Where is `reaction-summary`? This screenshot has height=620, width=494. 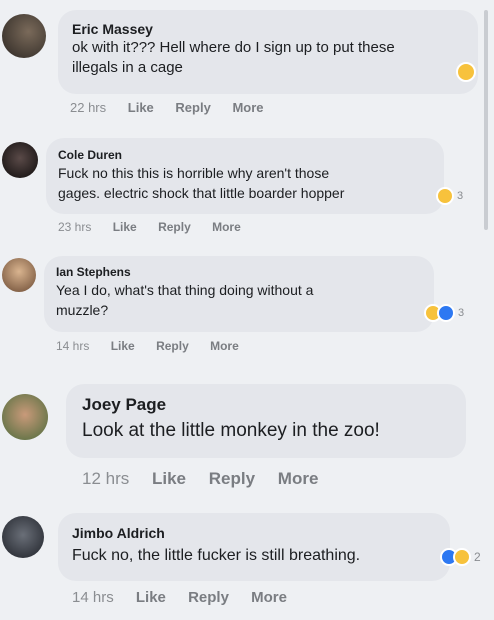
reaction-summary is located at coordinates (466, 72).